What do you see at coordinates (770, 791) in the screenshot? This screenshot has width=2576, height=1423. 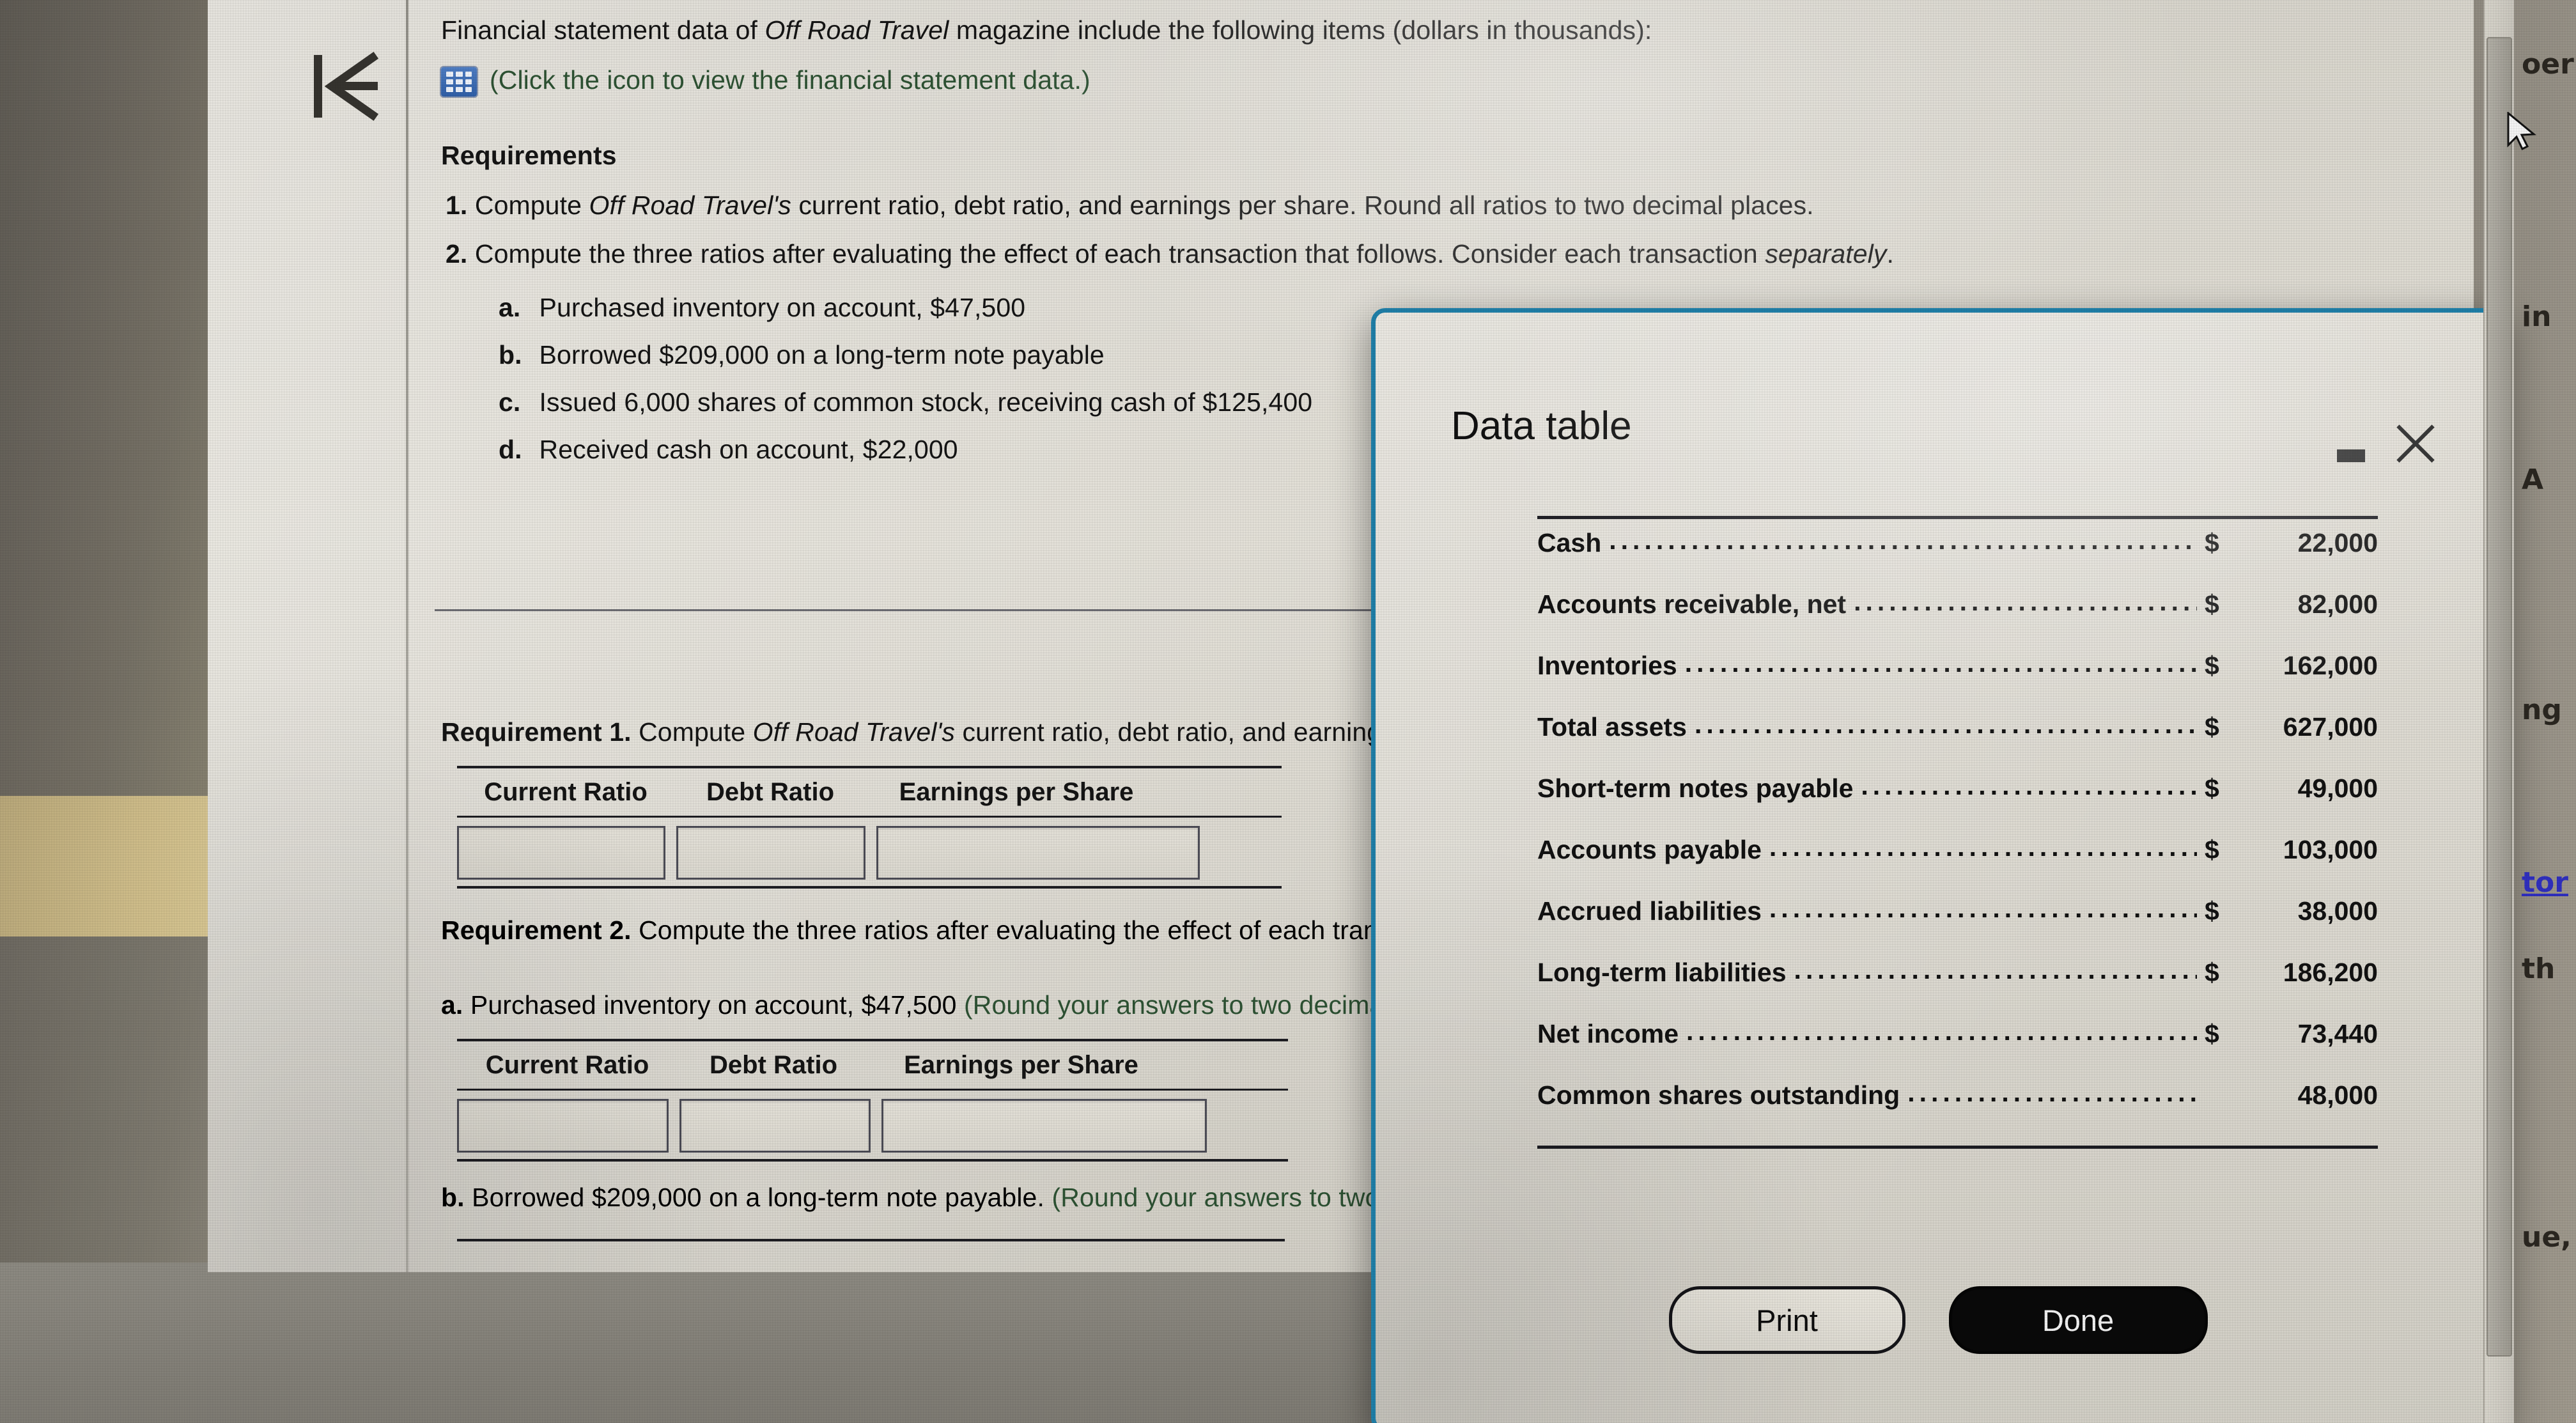 I see `req1-col-debt-ratio: Debt Ratio` at bounding box center [770, 791].